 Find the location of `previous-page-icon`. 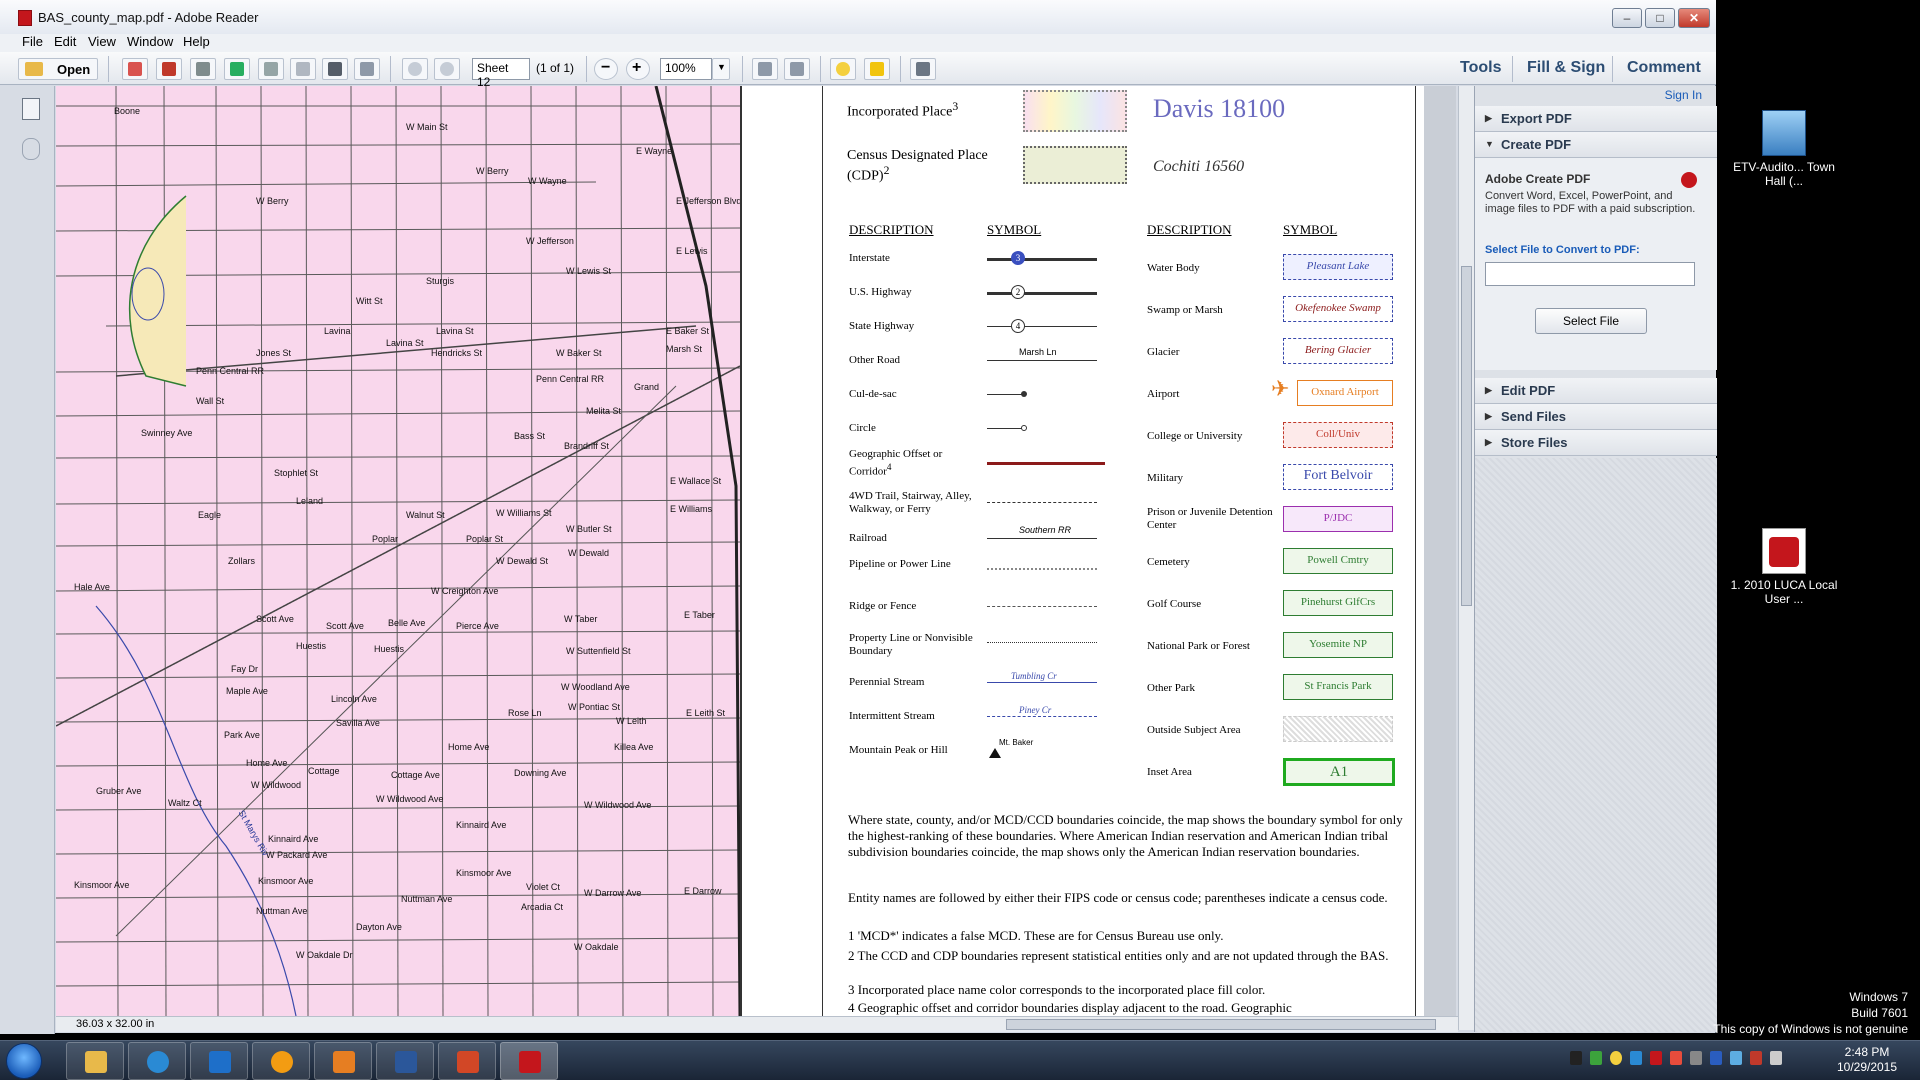

previous-page-icon is located at coordinates (415, 69).